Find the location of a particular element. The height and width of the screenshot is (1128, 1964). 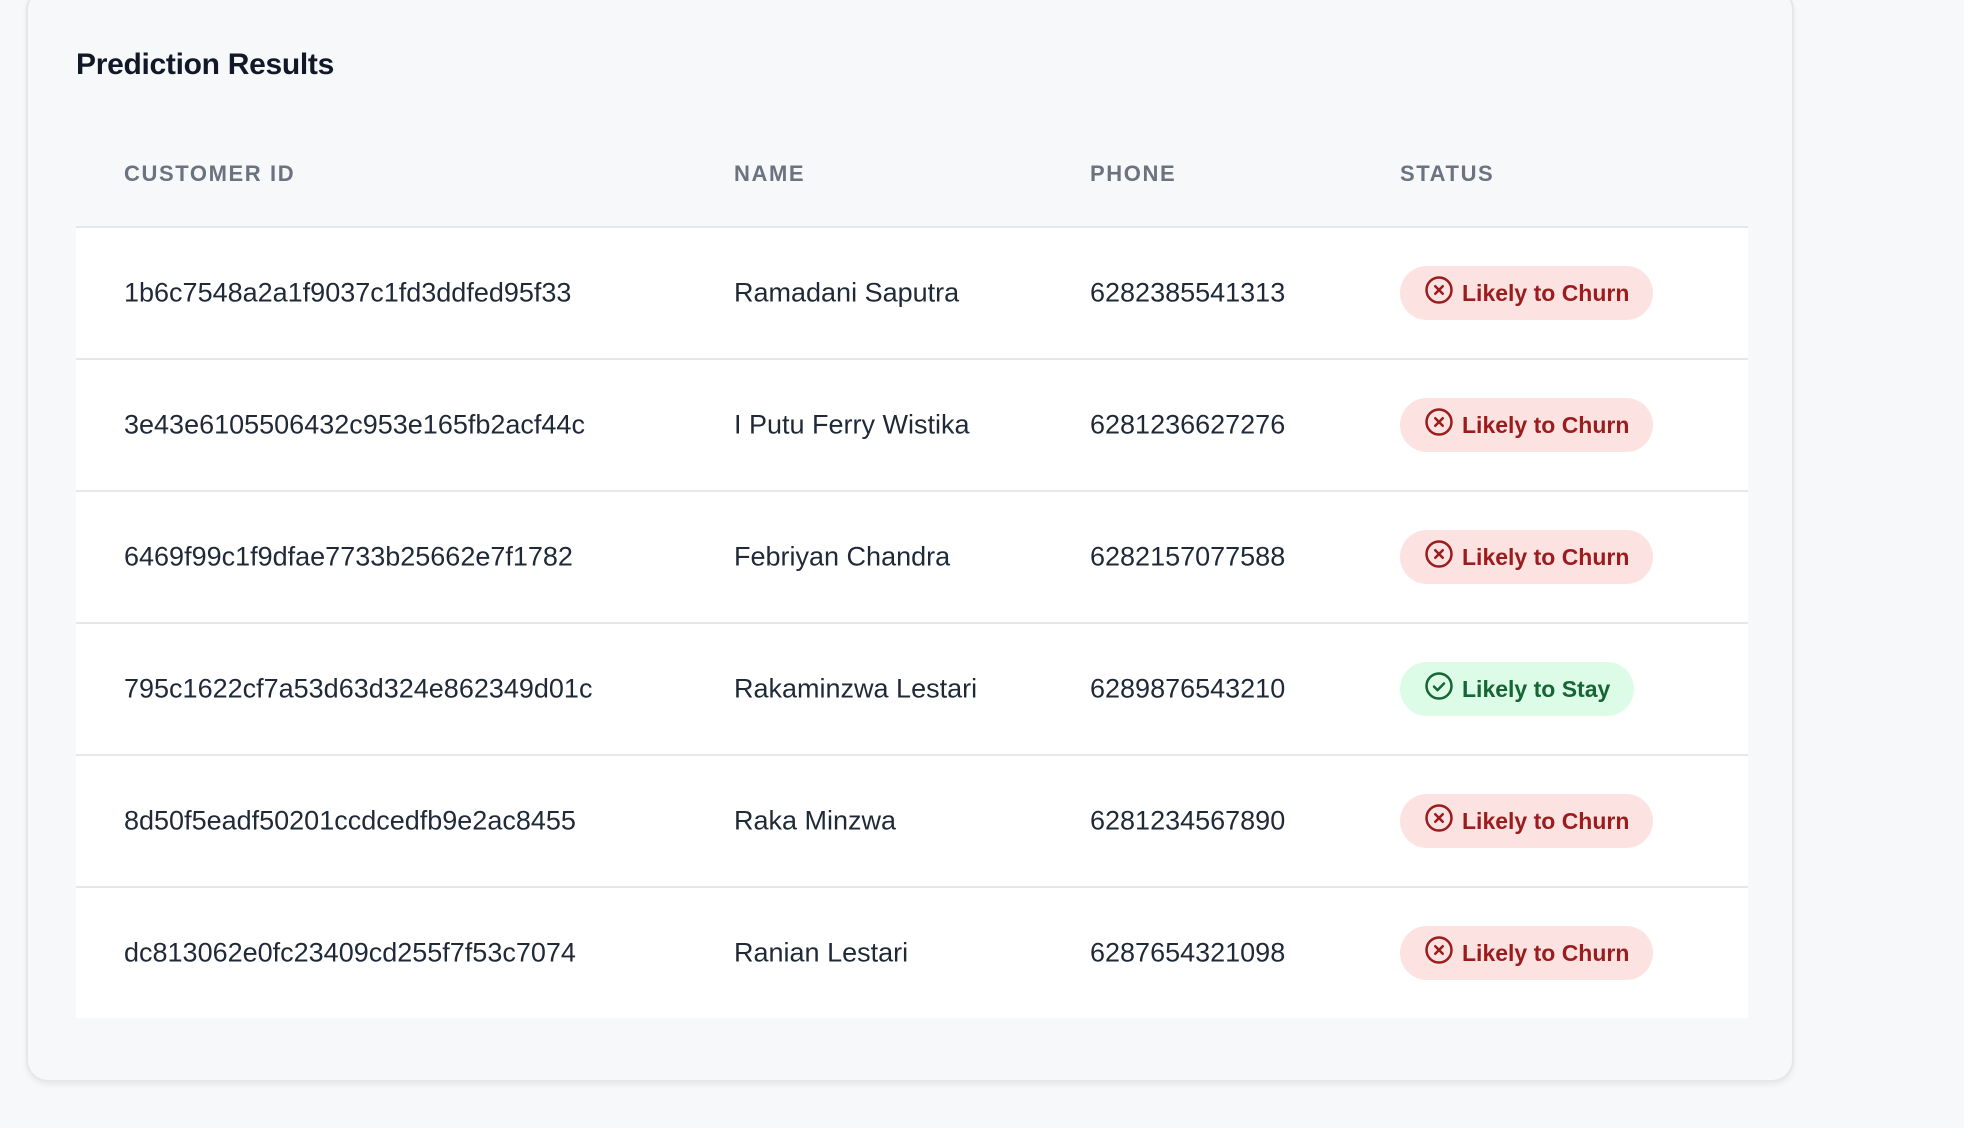

status-cell: Likely to Stay is located at coordinates (1517, 689).